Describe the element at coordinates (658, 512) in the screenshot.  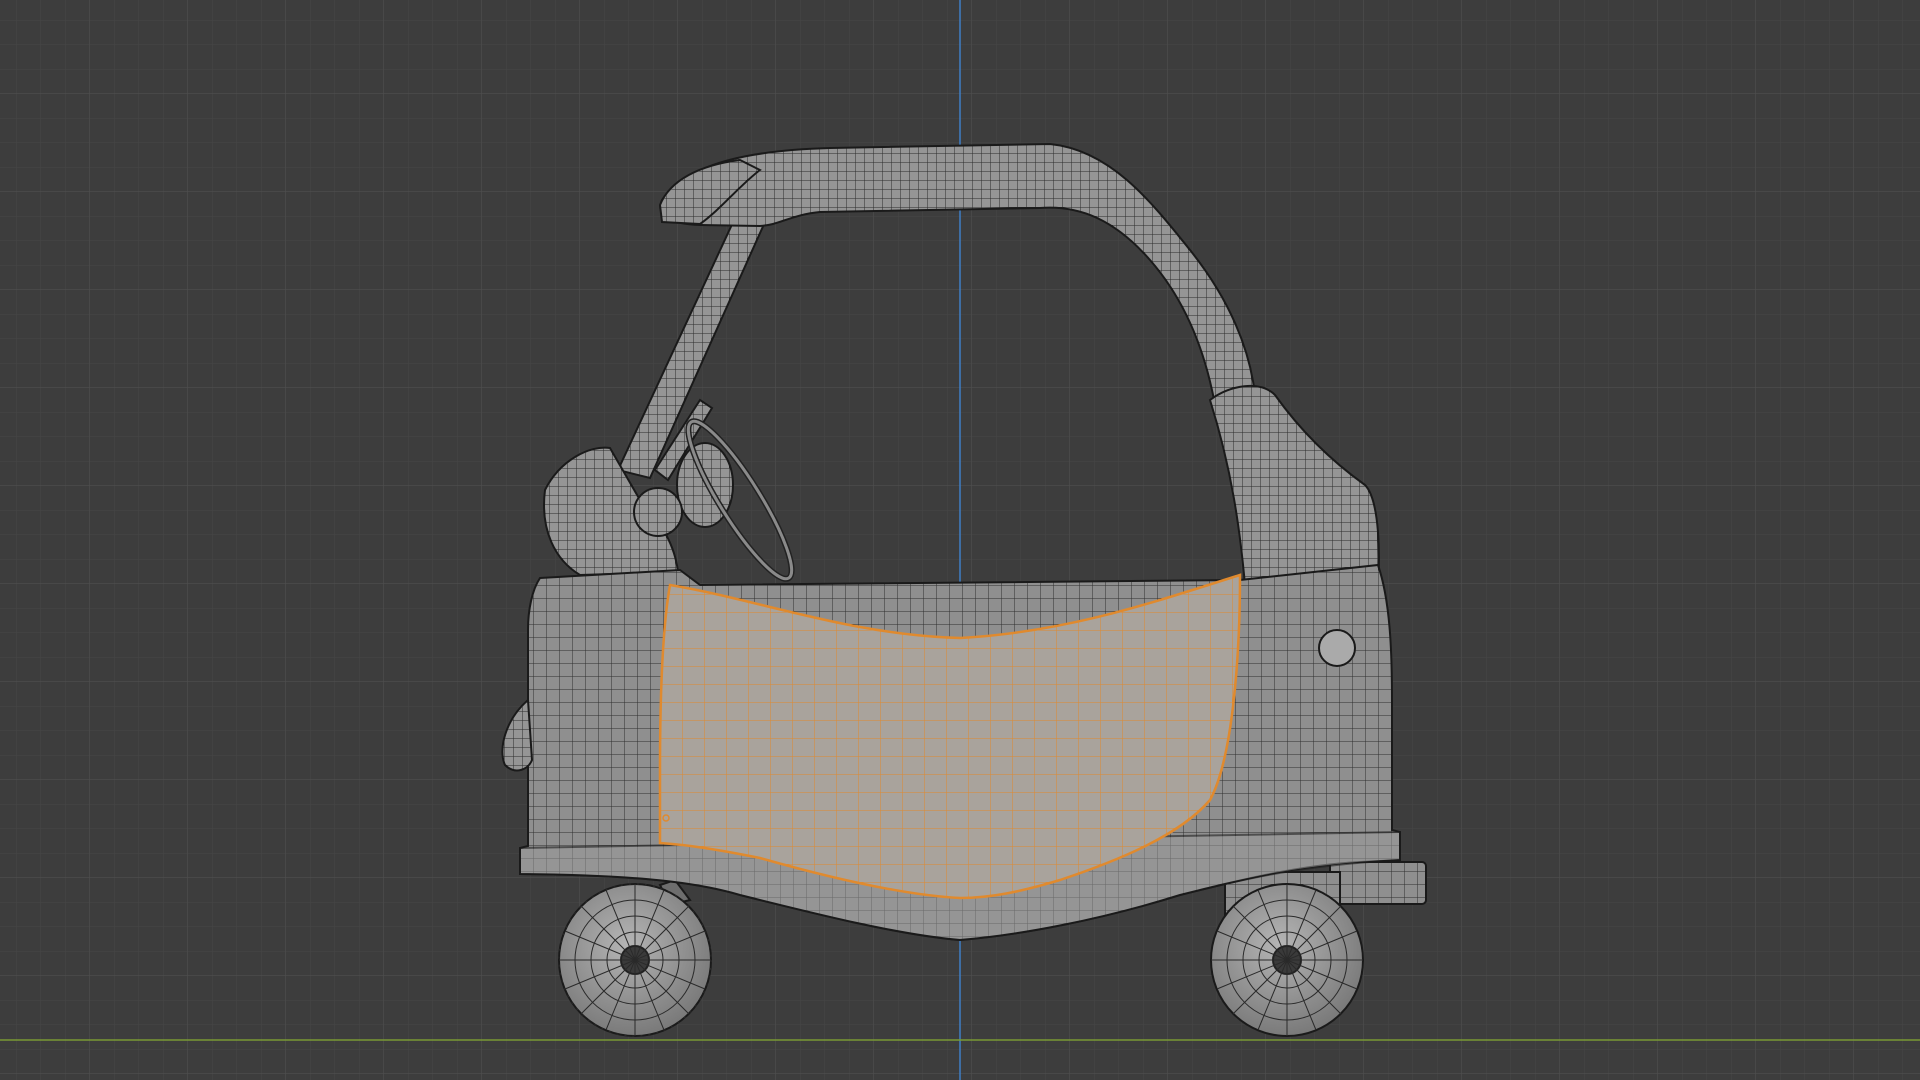
I see `steering-hub` at that location.